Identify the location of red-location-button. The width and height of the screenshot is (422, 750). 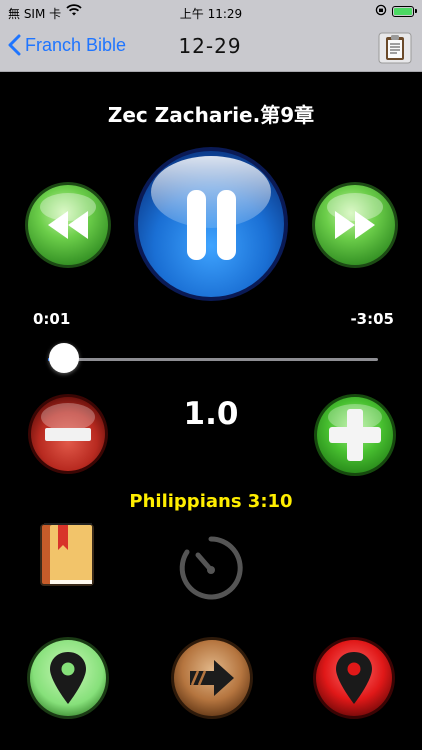
(354, 678).